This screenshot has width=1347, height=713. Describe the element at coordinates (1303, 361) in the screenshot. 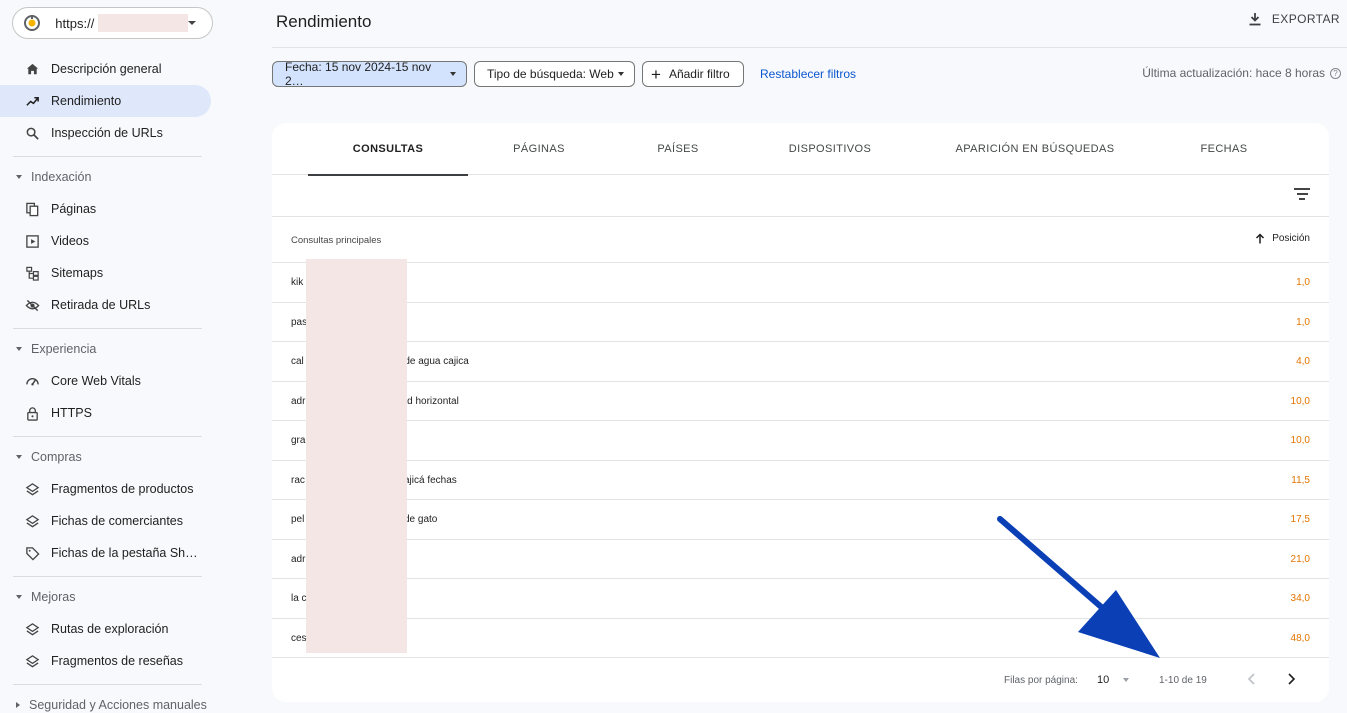

I see `position-value: 4,0` at that location.